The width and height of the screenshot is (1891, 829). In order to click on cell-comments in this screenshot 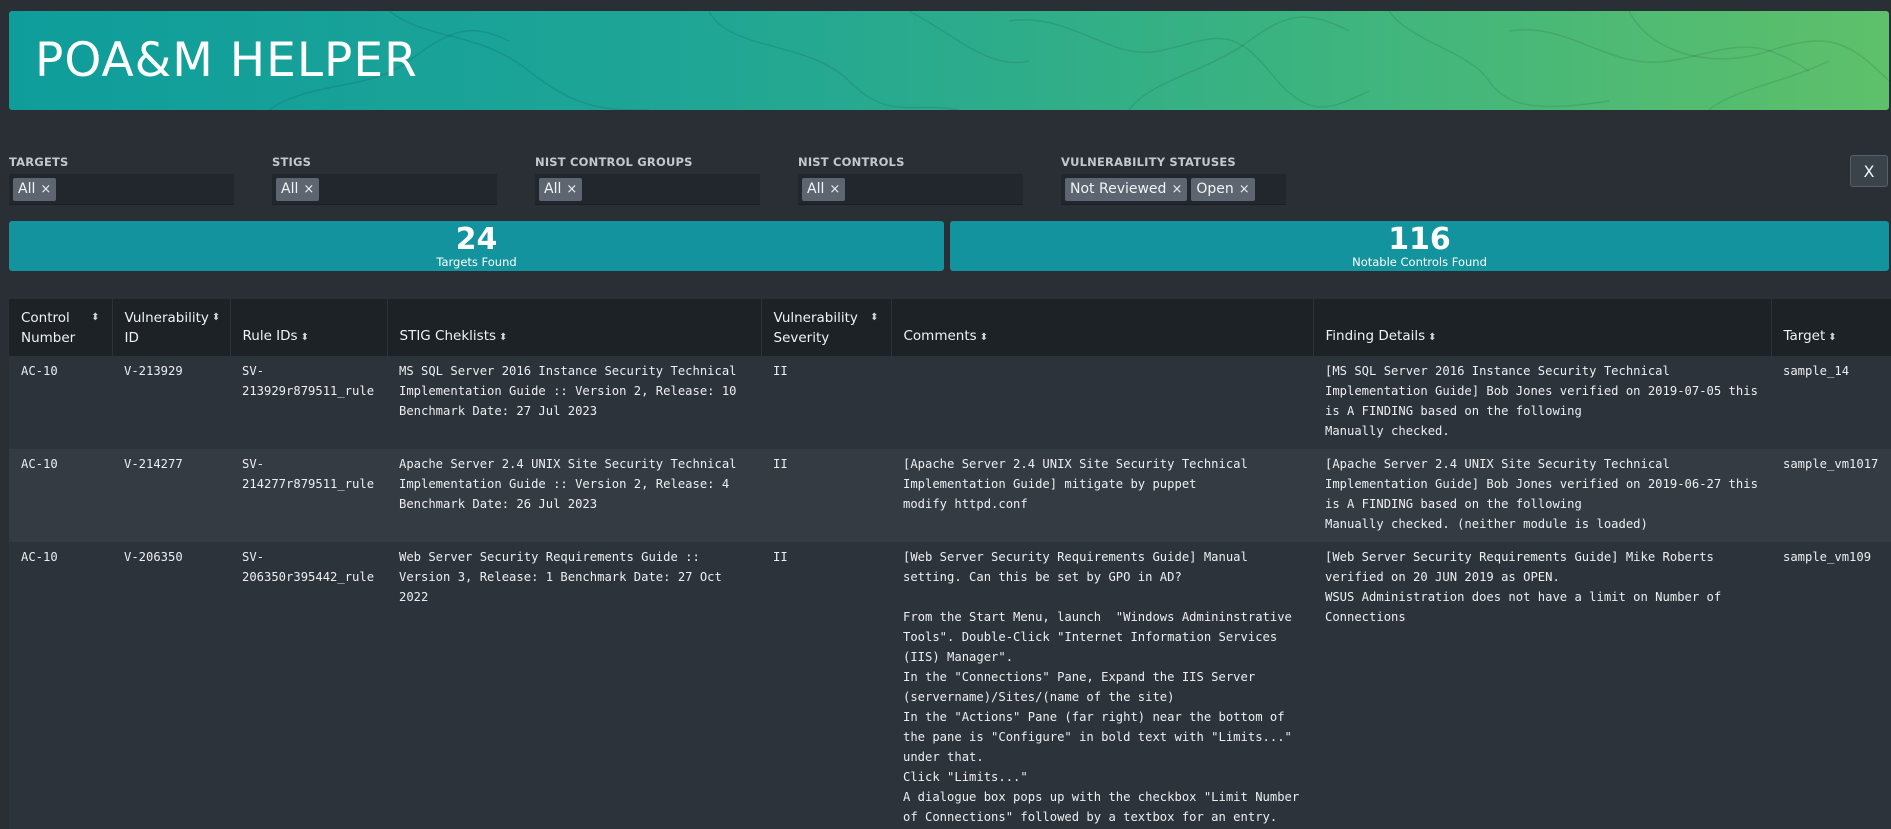, I will do `click(1102, 402)`.